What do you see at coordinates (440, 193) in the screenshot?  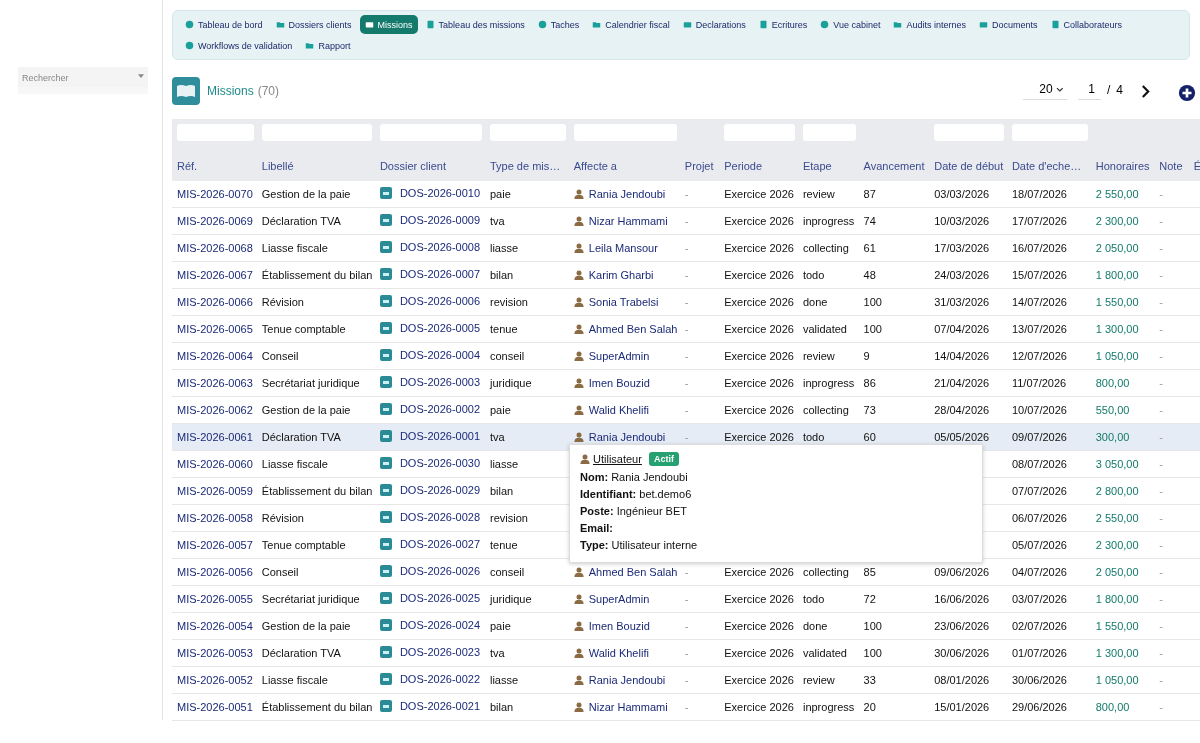 I see `dossier-link: DOS-2026-0010` at bounding box center [440, 193].